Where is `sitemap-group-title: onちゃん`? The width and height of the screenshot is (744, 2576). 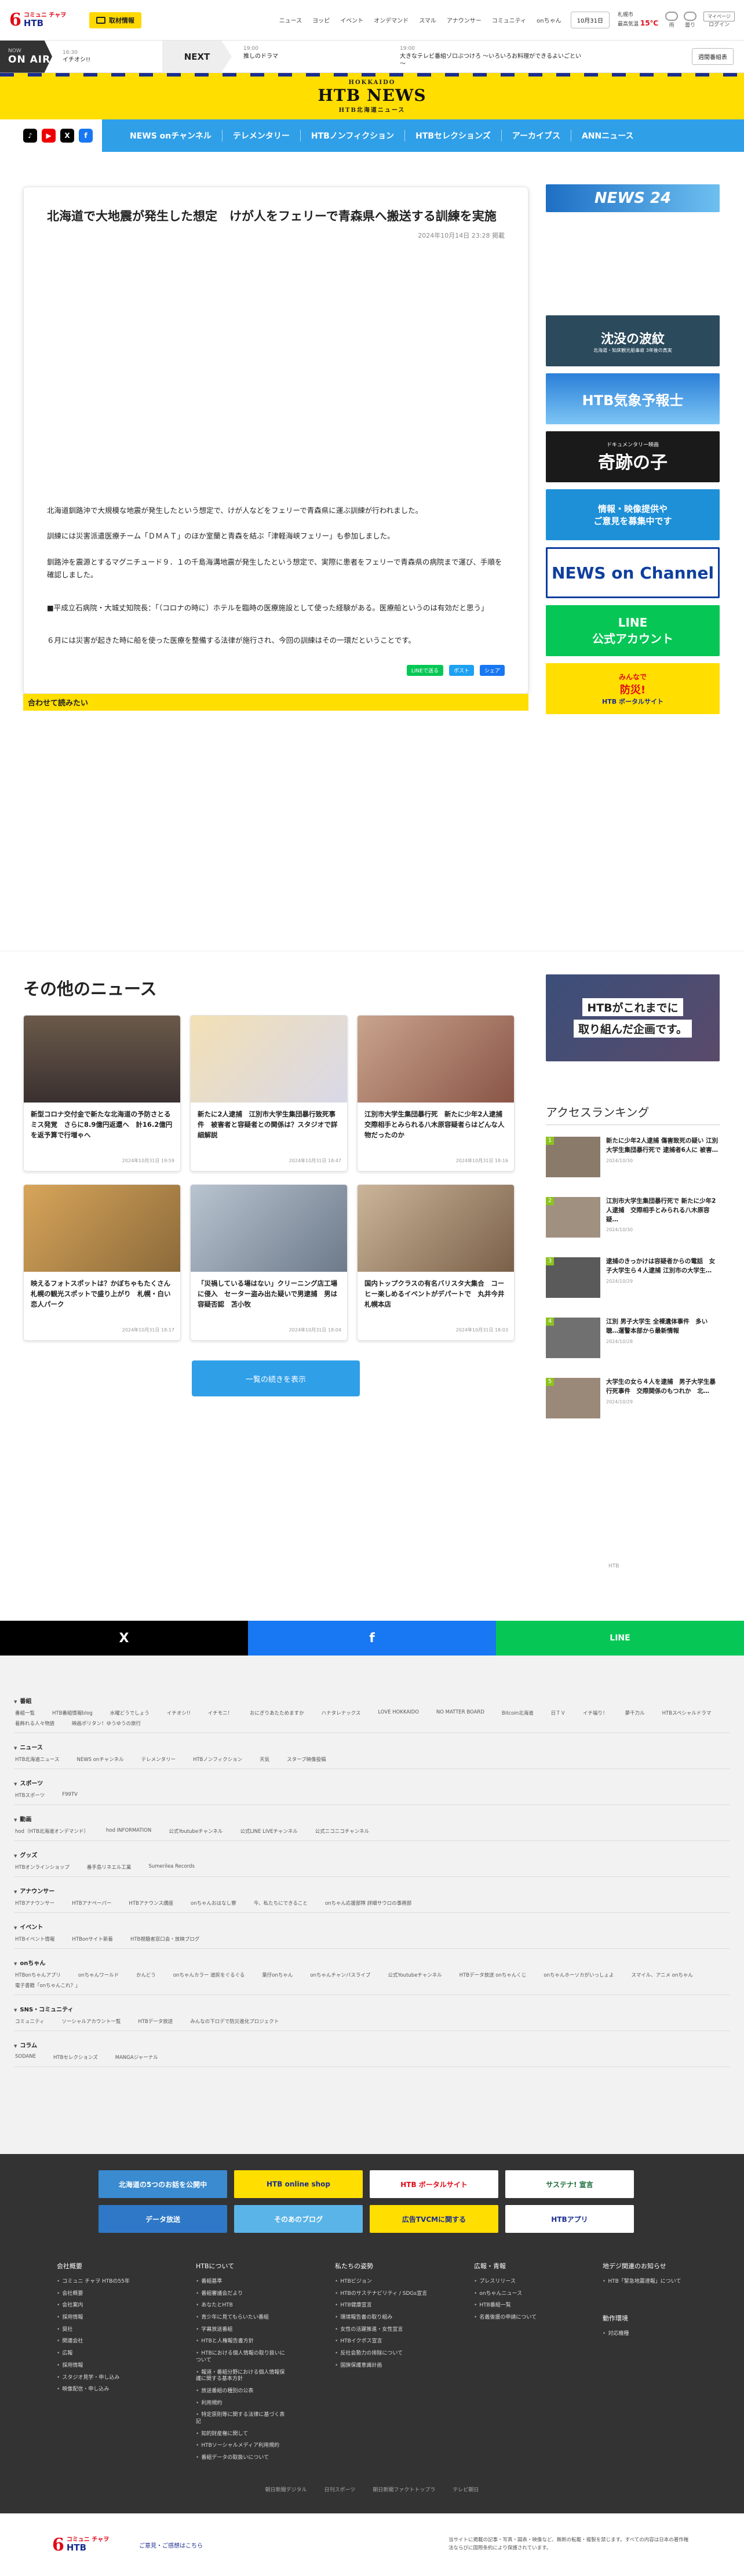
sitemap-group-title: onちゃん is located at coordinates (372, 1962).